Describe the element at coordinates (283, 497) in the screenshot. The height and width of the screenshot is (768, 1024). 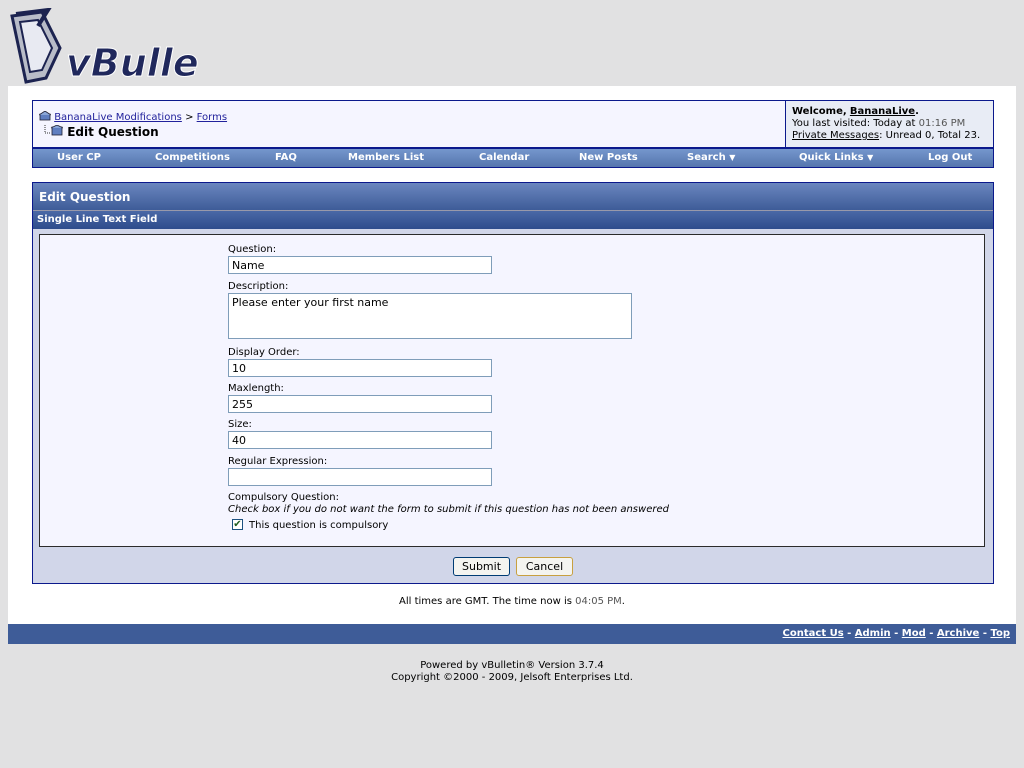
I see `compulsory-label: Compulsory Question:` at that location.